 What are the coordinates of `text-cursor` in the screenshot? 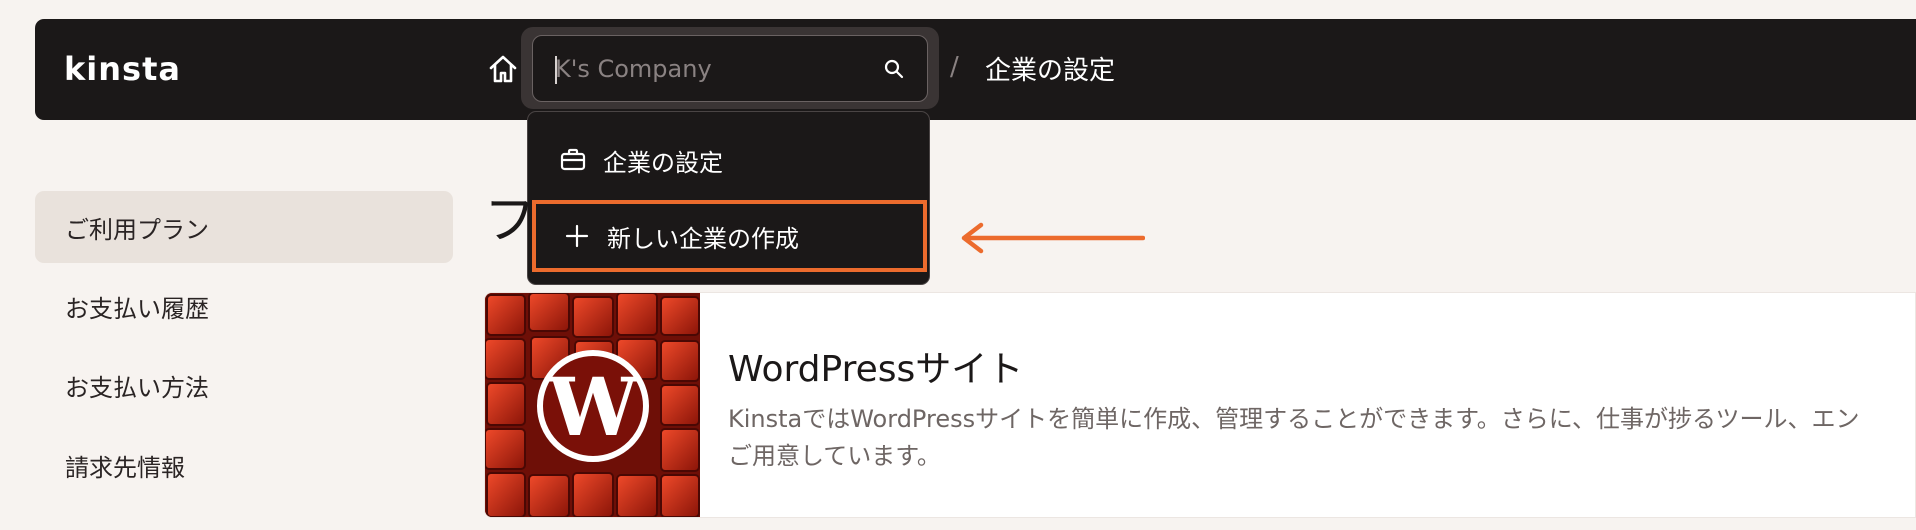 It's located at (556, 70).